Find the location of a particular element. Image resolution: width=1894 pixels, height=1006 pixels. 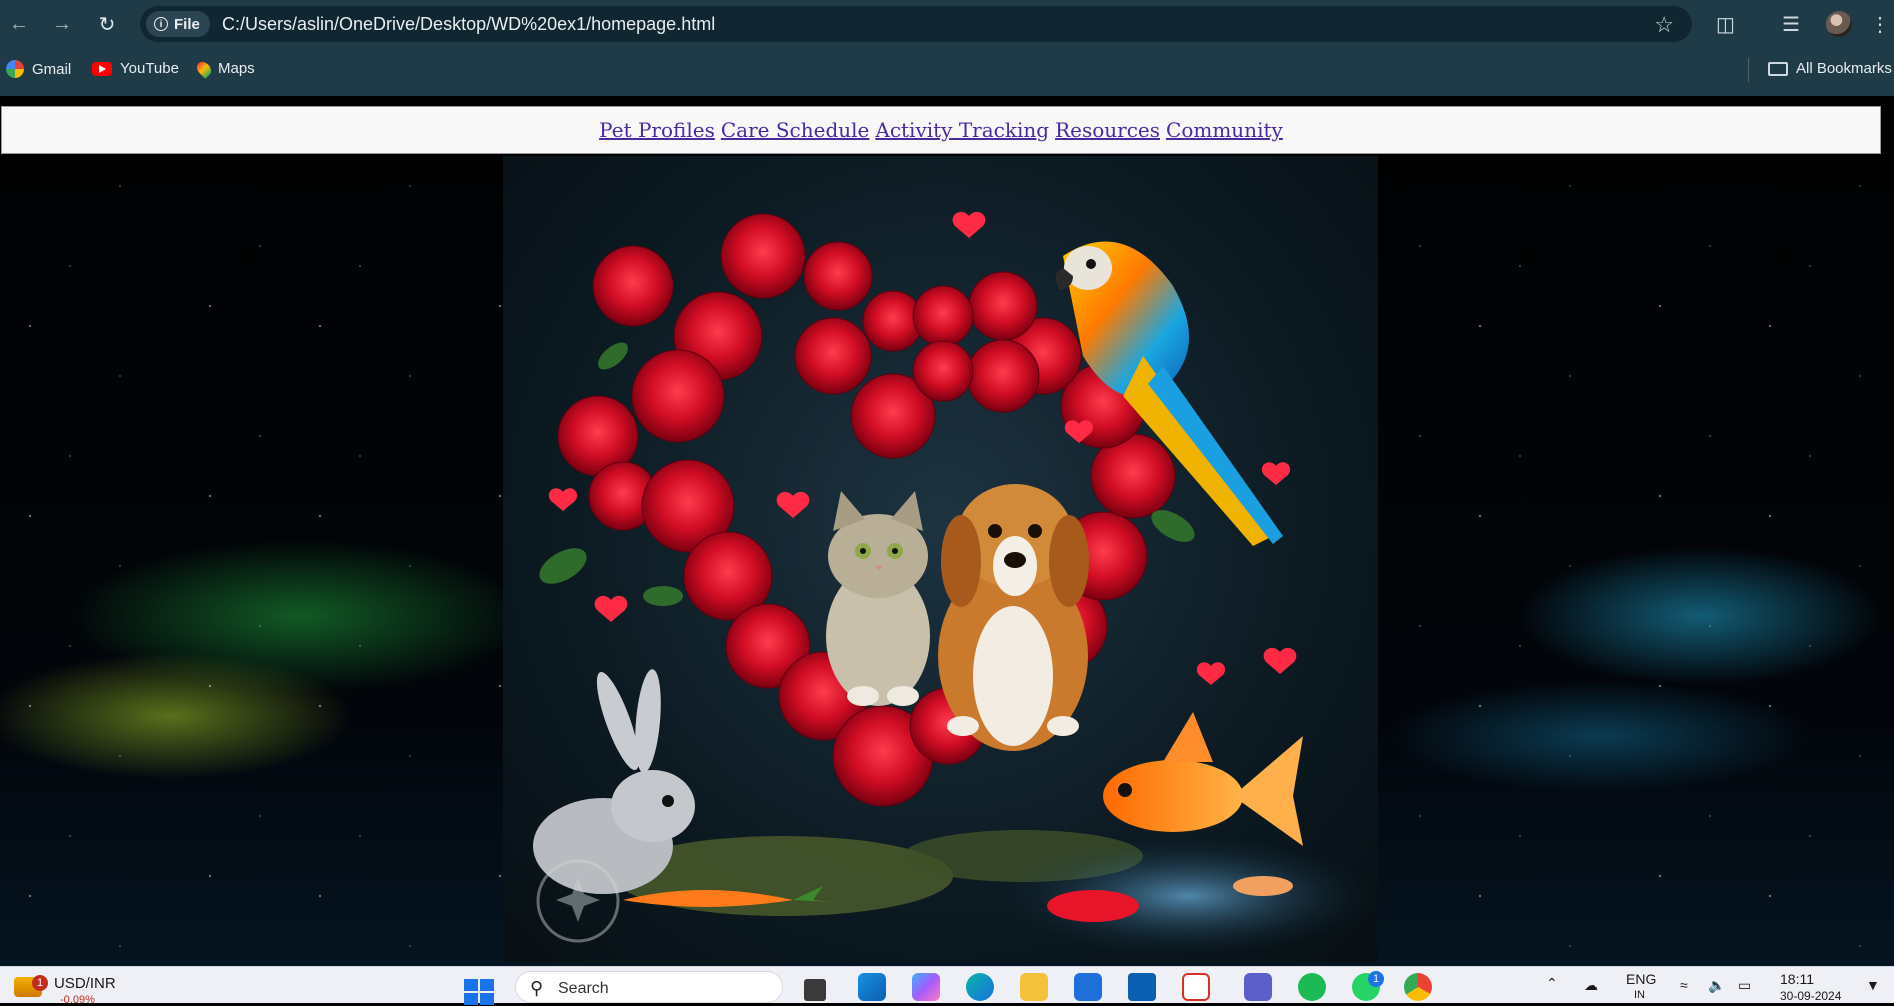

copilot-icon is located at coordinates (926, 987).